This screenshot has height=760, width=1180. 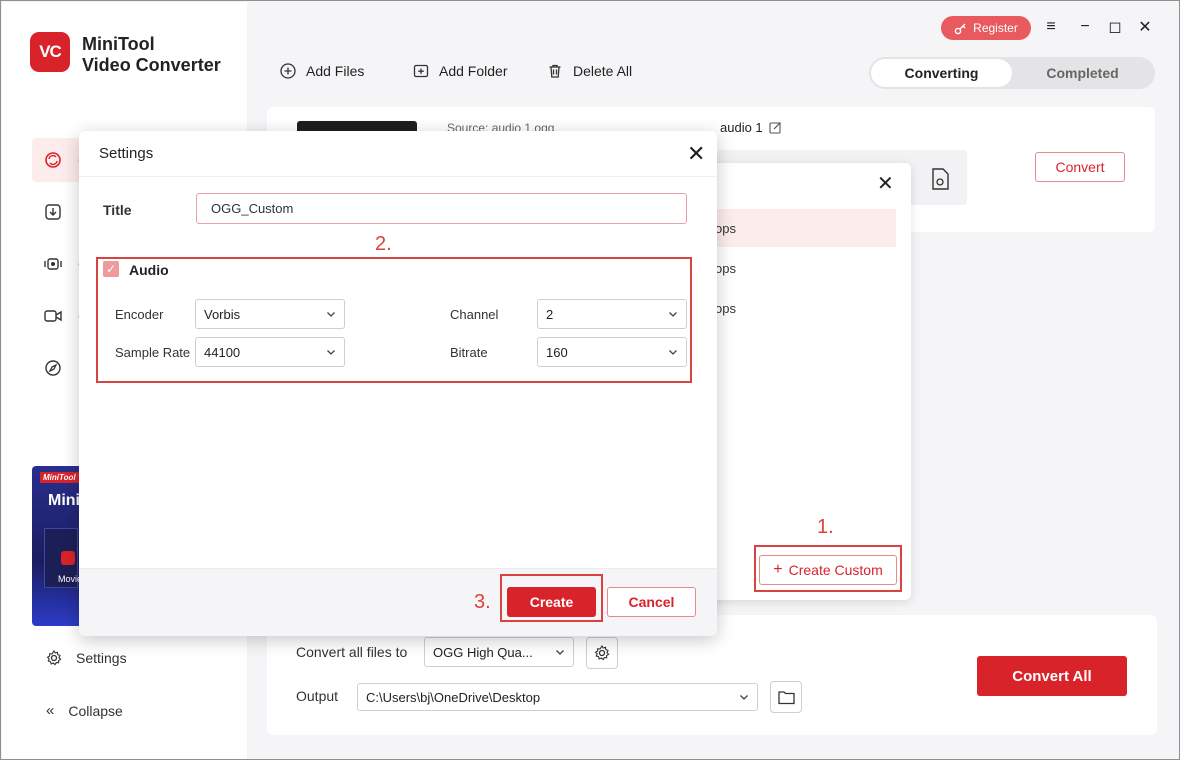 I want to click on output-label: Output, so click(x=317, y=696).